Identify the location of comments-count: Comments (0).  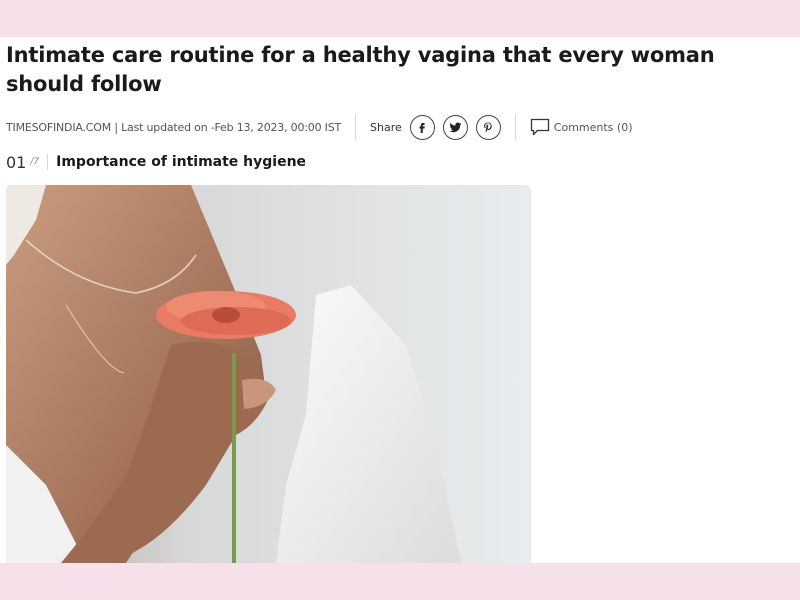
(593, 127).